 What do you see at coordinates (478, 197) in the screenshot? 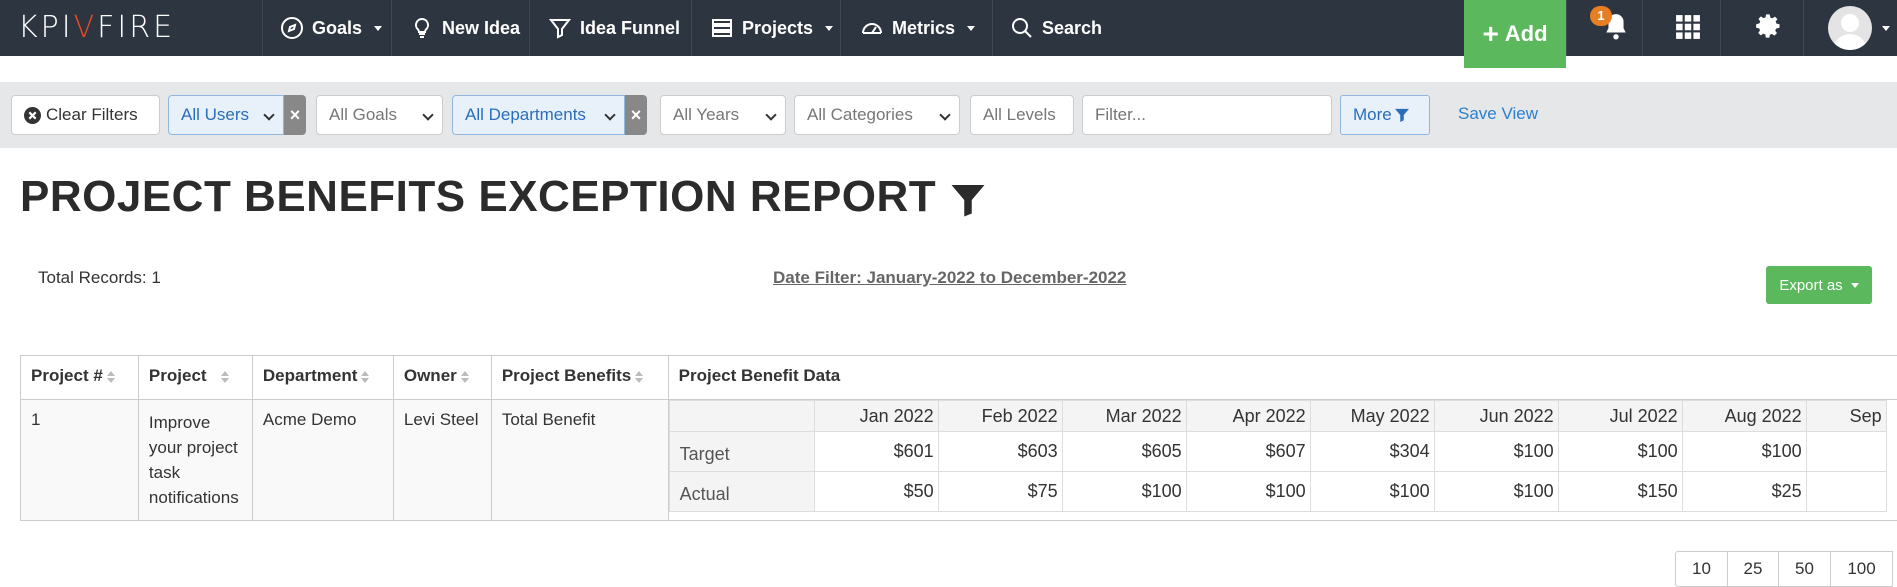
I see `page-title: PROJECT BENEFITS EXCEPTION REPORT` at bounding box center [478, 197].